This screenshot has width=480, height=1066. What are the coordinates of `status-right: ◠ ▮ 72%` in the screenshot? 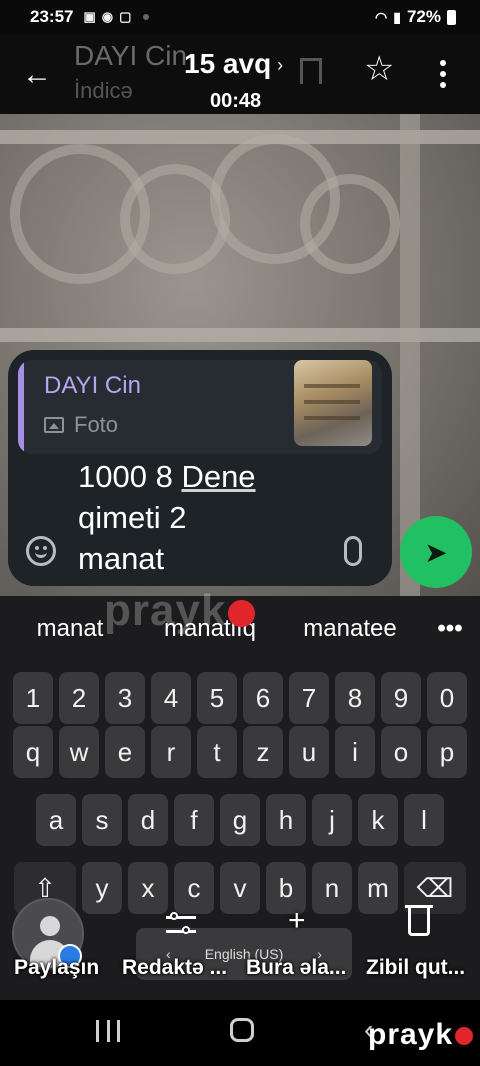 It's located at (415, 17).